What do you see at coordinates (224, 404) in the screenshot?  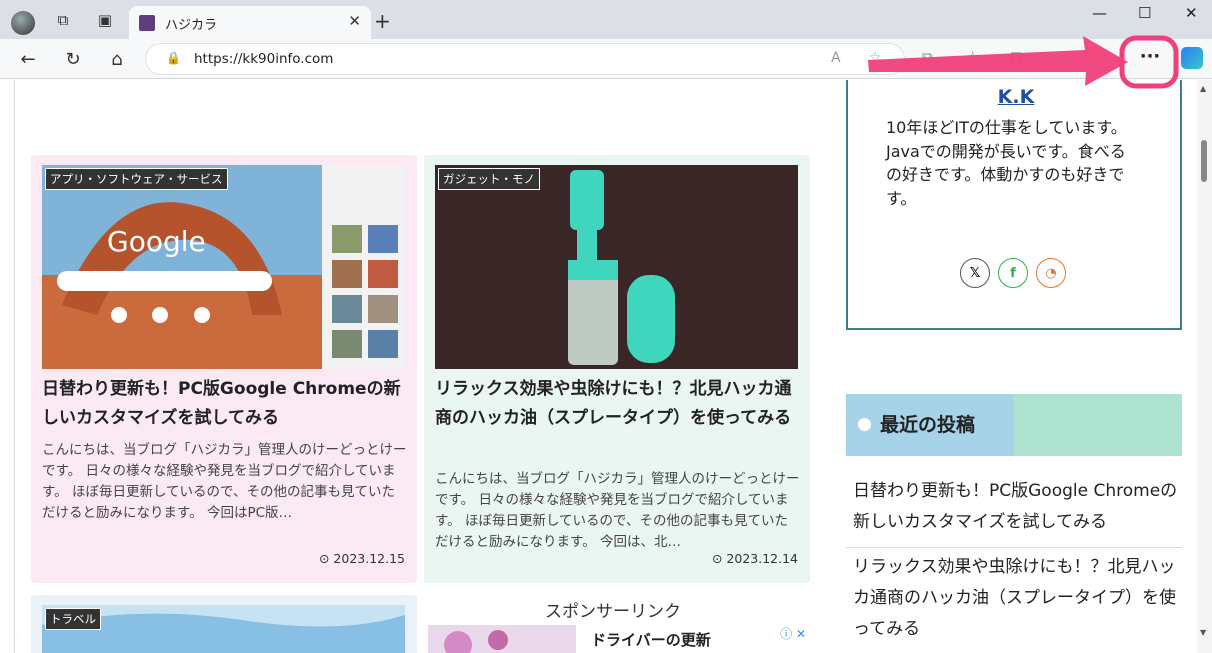 I see `article-title: 日替わり更新も！PC版Google Chromeの新しいカスタマイズを試してみる` at bounding box center [224, 404].